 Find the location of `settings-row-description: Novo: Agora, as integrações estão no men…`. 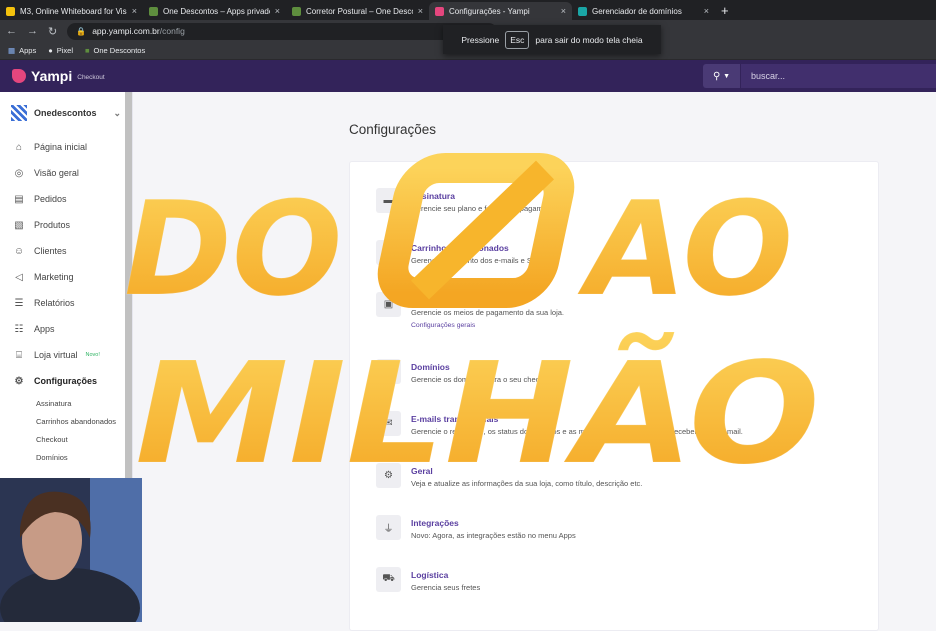

settings-row-description: Novo: Agora, as integrações estão no men… is located at coordinates (493, 535).